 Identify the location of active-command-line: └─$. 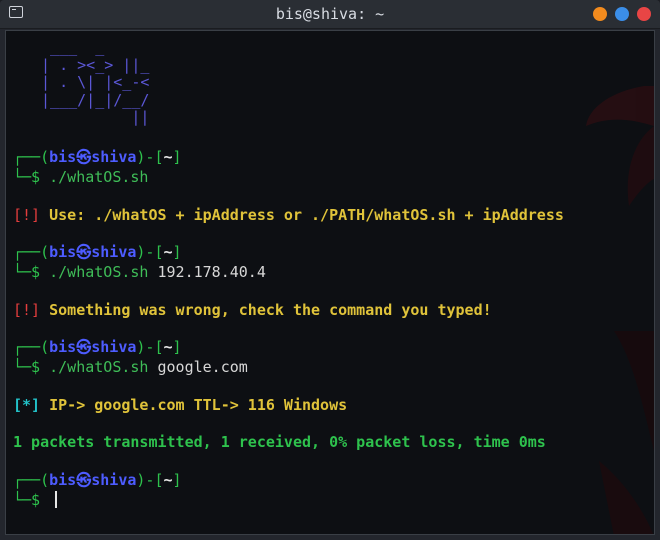
(35, 500).